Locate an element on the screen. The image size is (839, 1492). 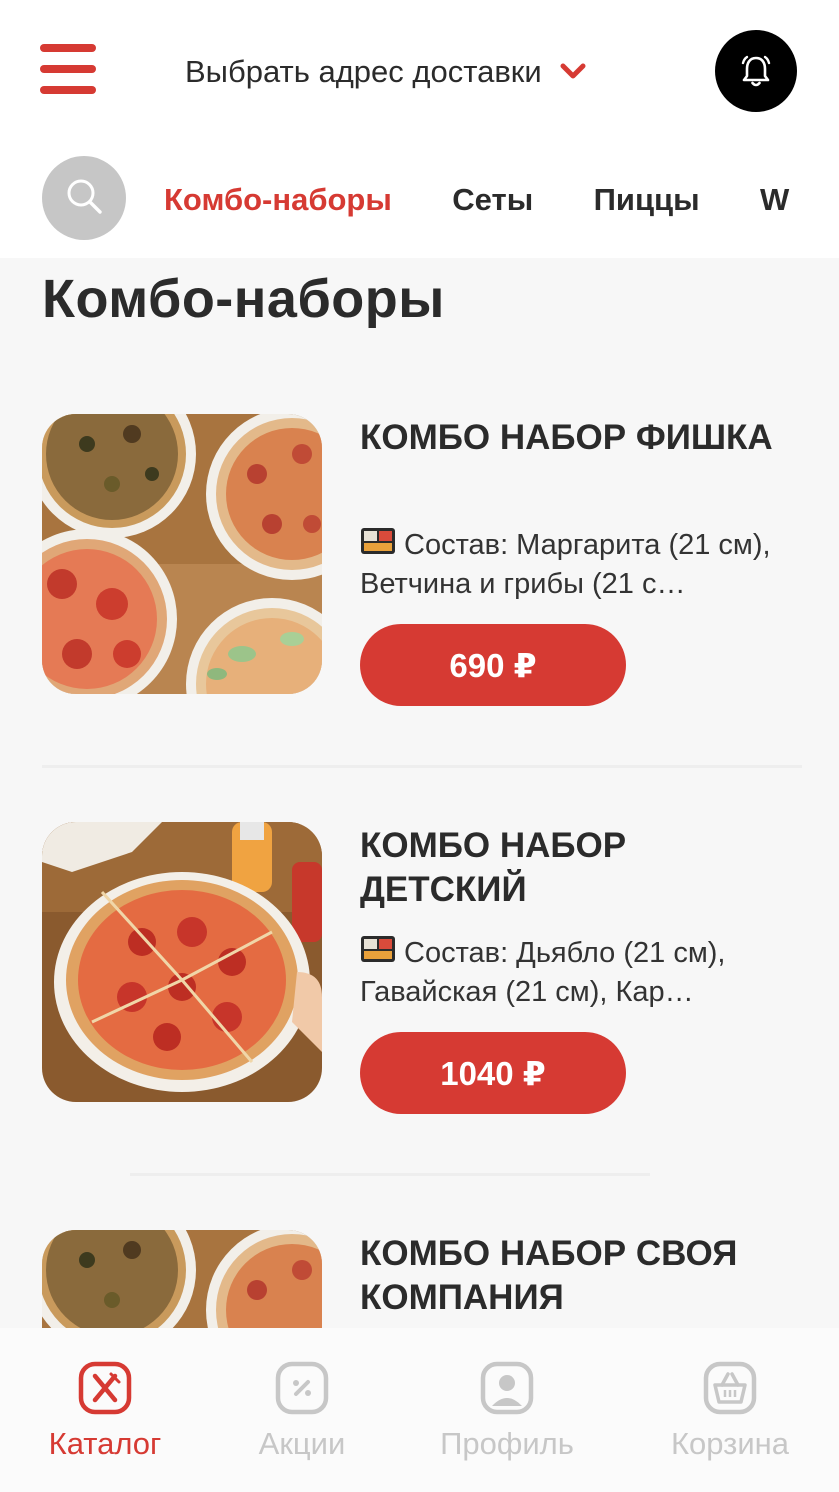
product-name: КОМБО НАБОР ДЕТСКИЙ is located at coordinates (493, 867).